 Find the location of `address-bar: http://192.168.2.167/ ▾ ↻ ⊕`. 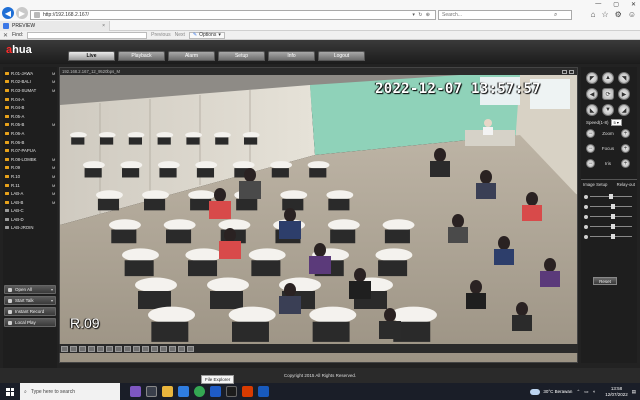

address-bar: http://192.168.2.167/ ▾ ↻ ⊕ is located at coordinates (233, 15).